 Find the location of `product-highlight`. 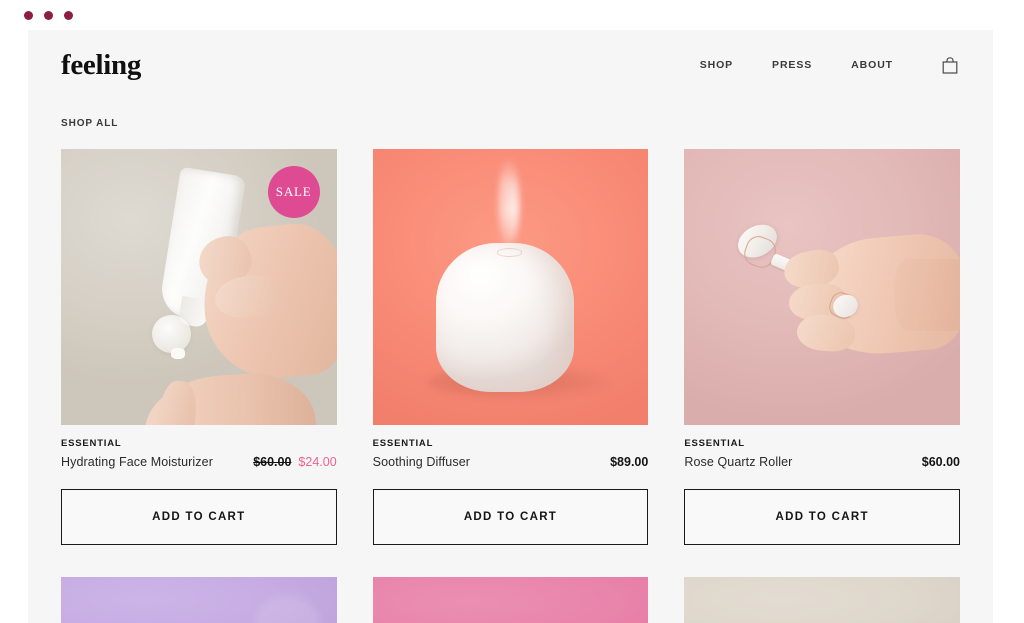

product-highlight is located at coordinates (287, 609).